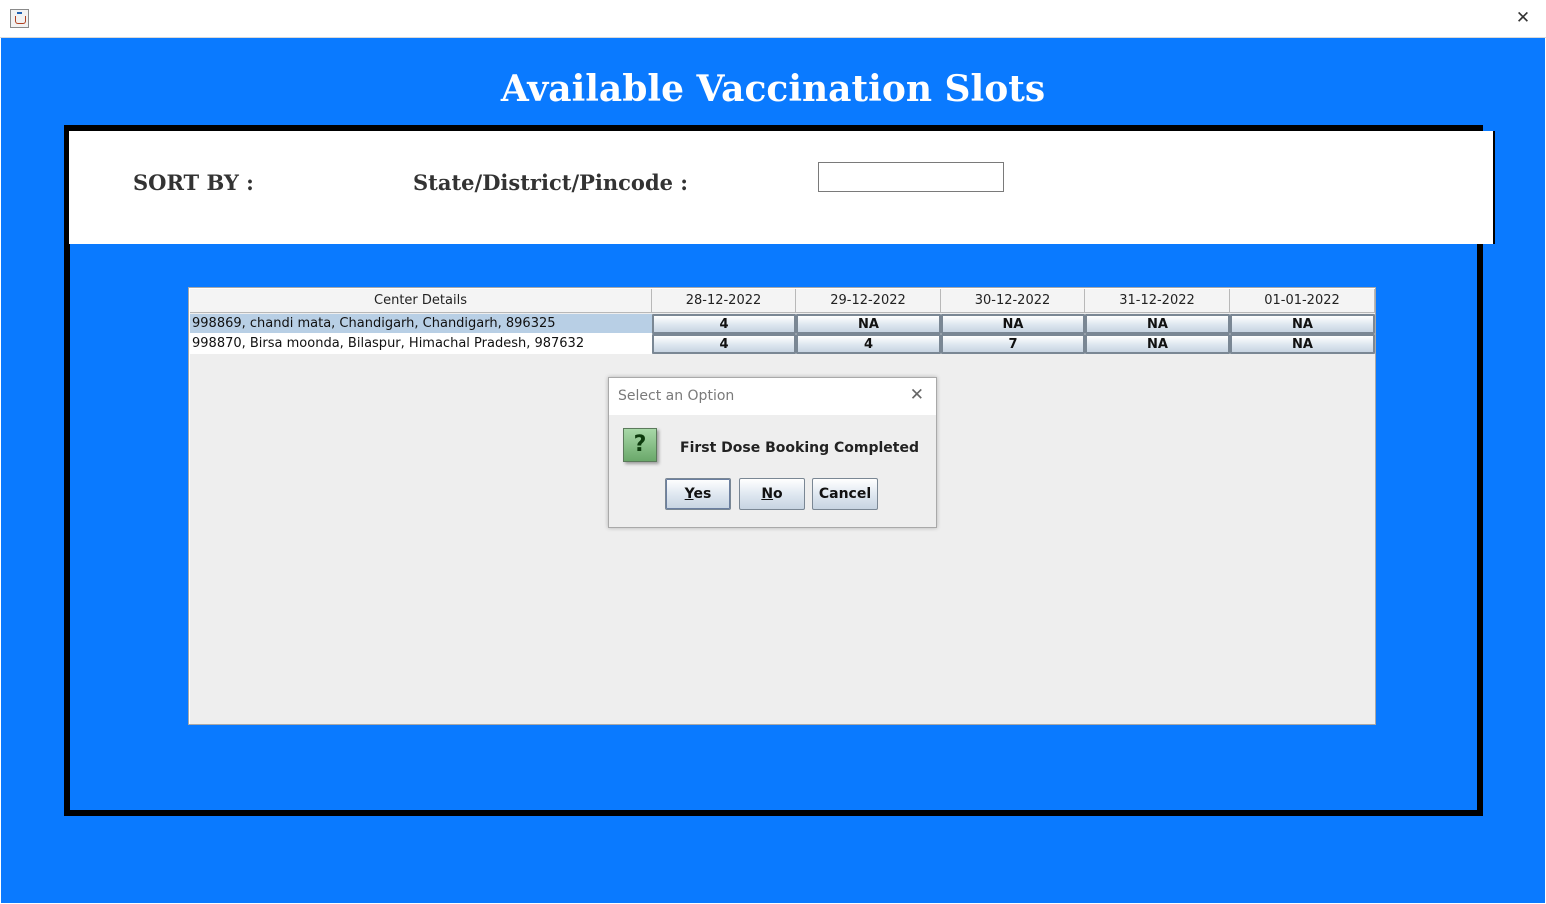 This screenshot has height=904, width=1546. What do you see at coordinates (778, 494) in the screenshot?
I see `no-label-rest: o` at bounding box center [778, 494].